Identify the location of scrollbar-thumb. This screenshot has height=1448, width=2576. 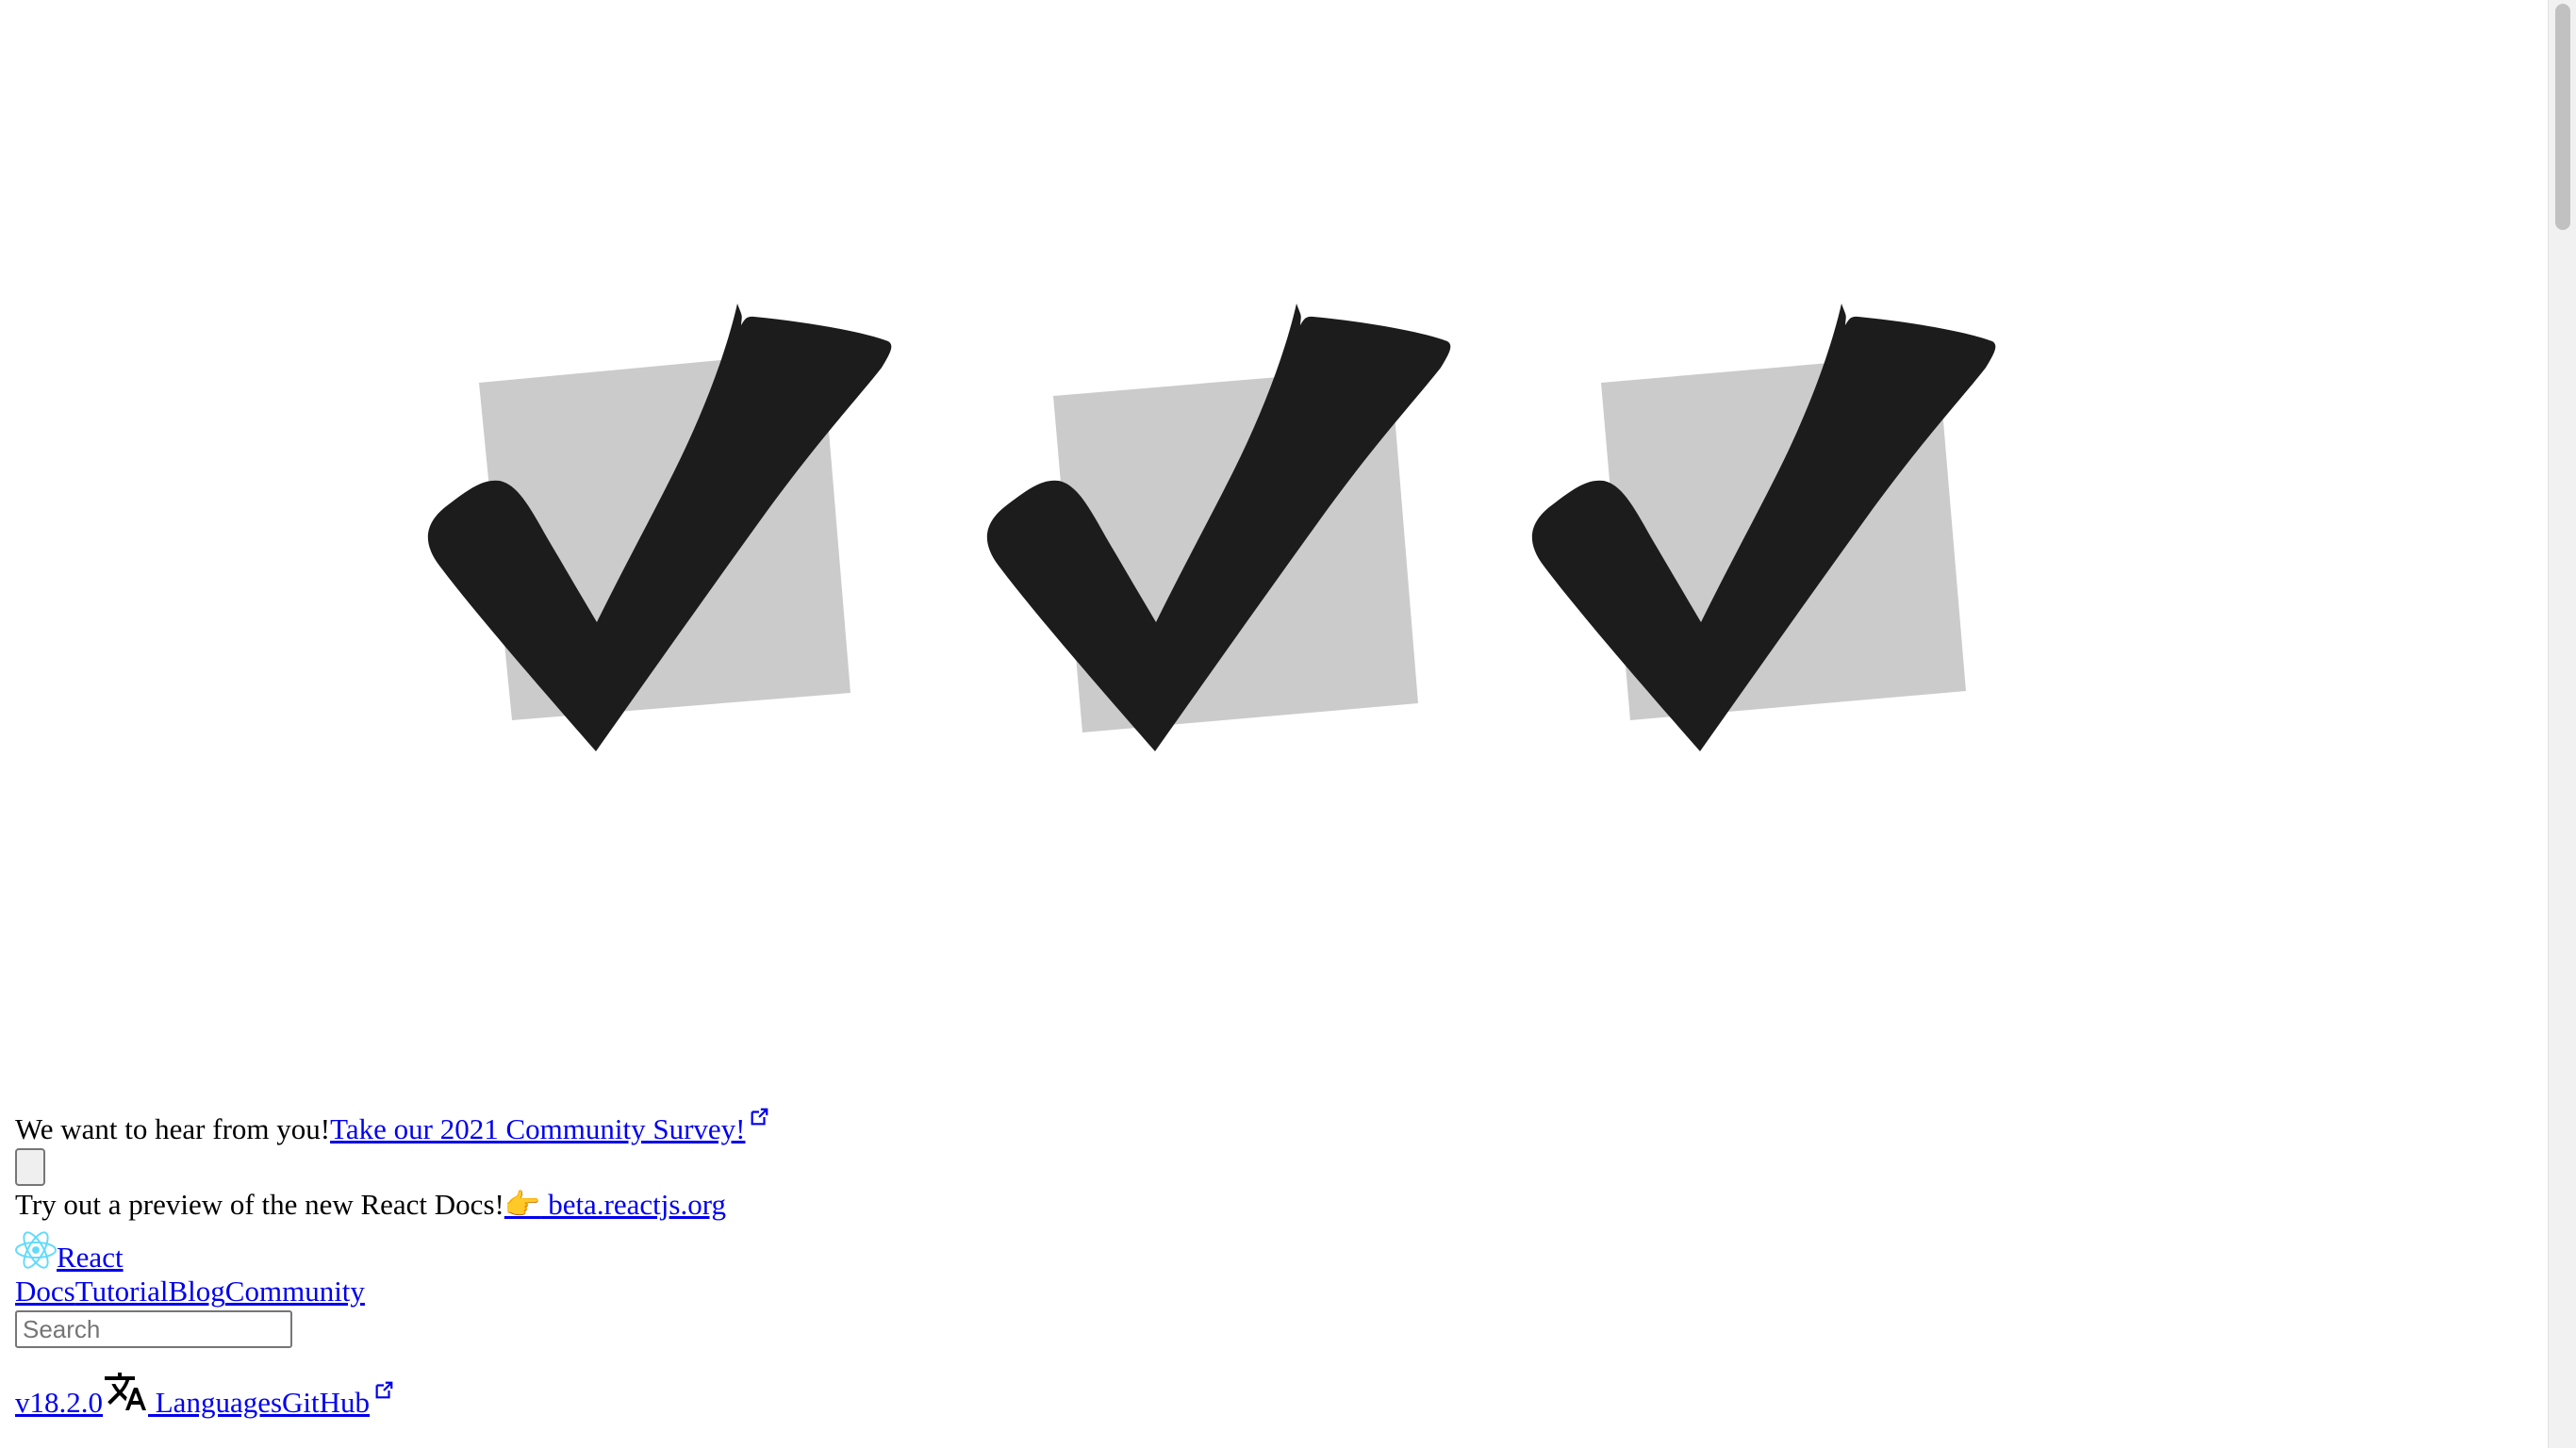
(2562, 117).